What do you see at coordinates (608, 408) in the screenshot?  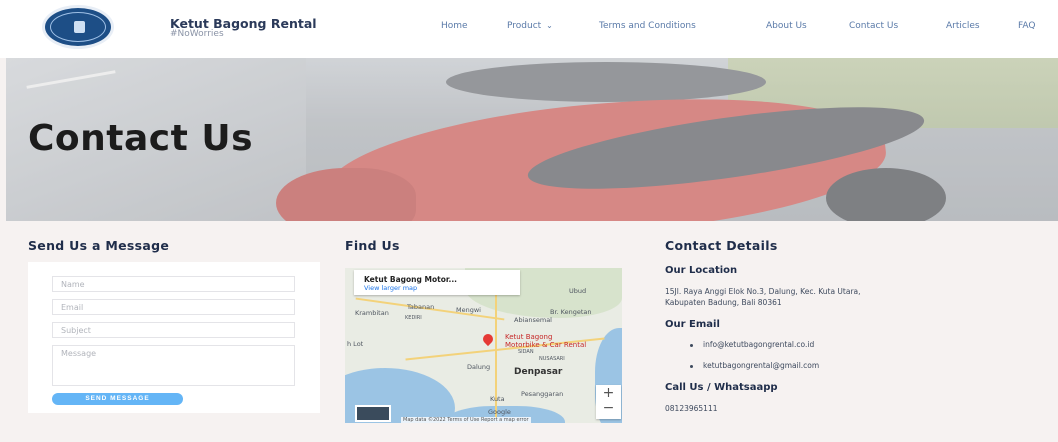 I see `zoom-out-button: −` at bounding box center [608, 408].